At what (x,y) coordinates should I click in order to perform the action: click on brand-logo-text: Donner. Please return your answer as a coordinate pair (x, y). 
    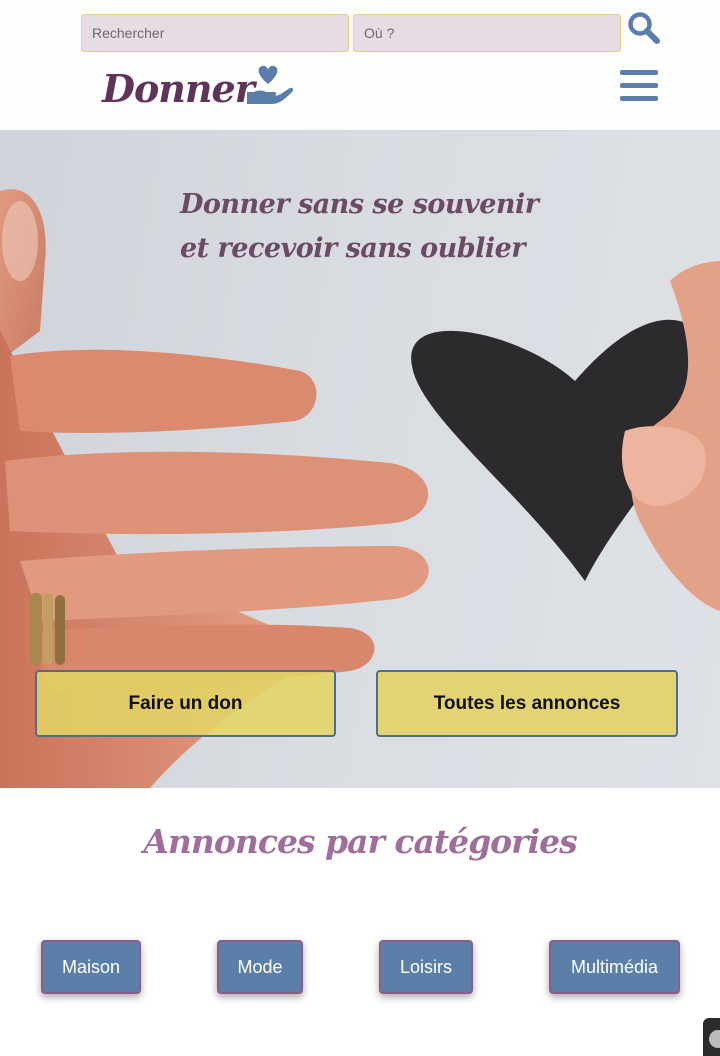
    Looking at the image, I should click on (178, 88).